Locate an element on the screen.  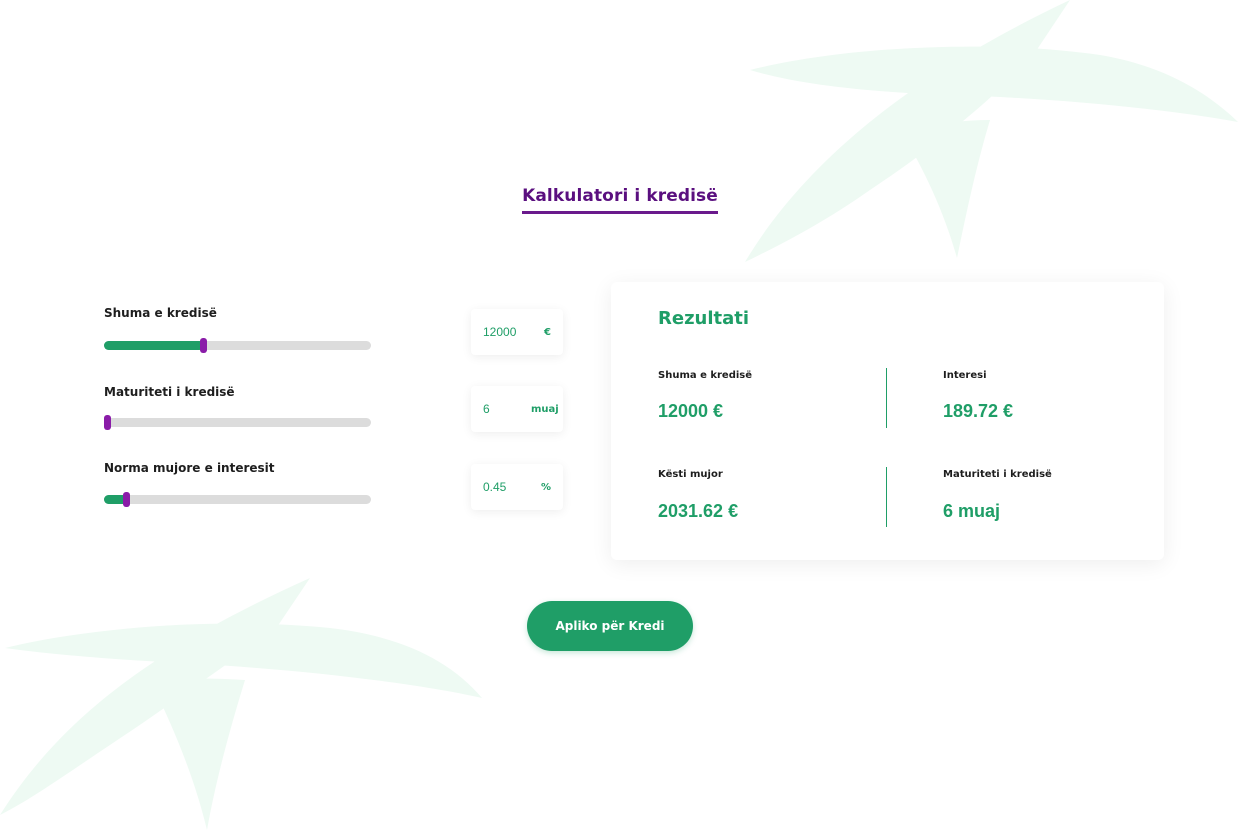
loan-maturity-box: muaj is located at coordinates (517, 409).